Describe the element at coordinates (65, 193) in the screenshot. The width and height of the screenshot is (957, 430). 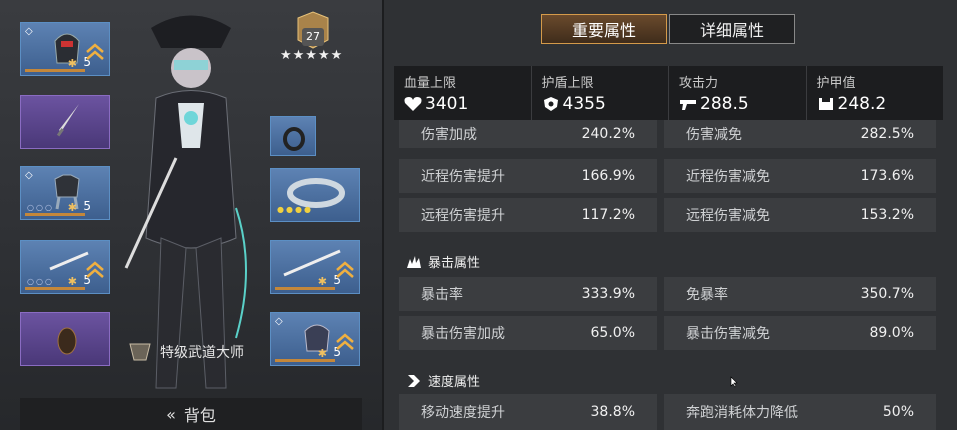
I see `equip-slot-armor: ◇ ○○○ ✱ 5` at that location.